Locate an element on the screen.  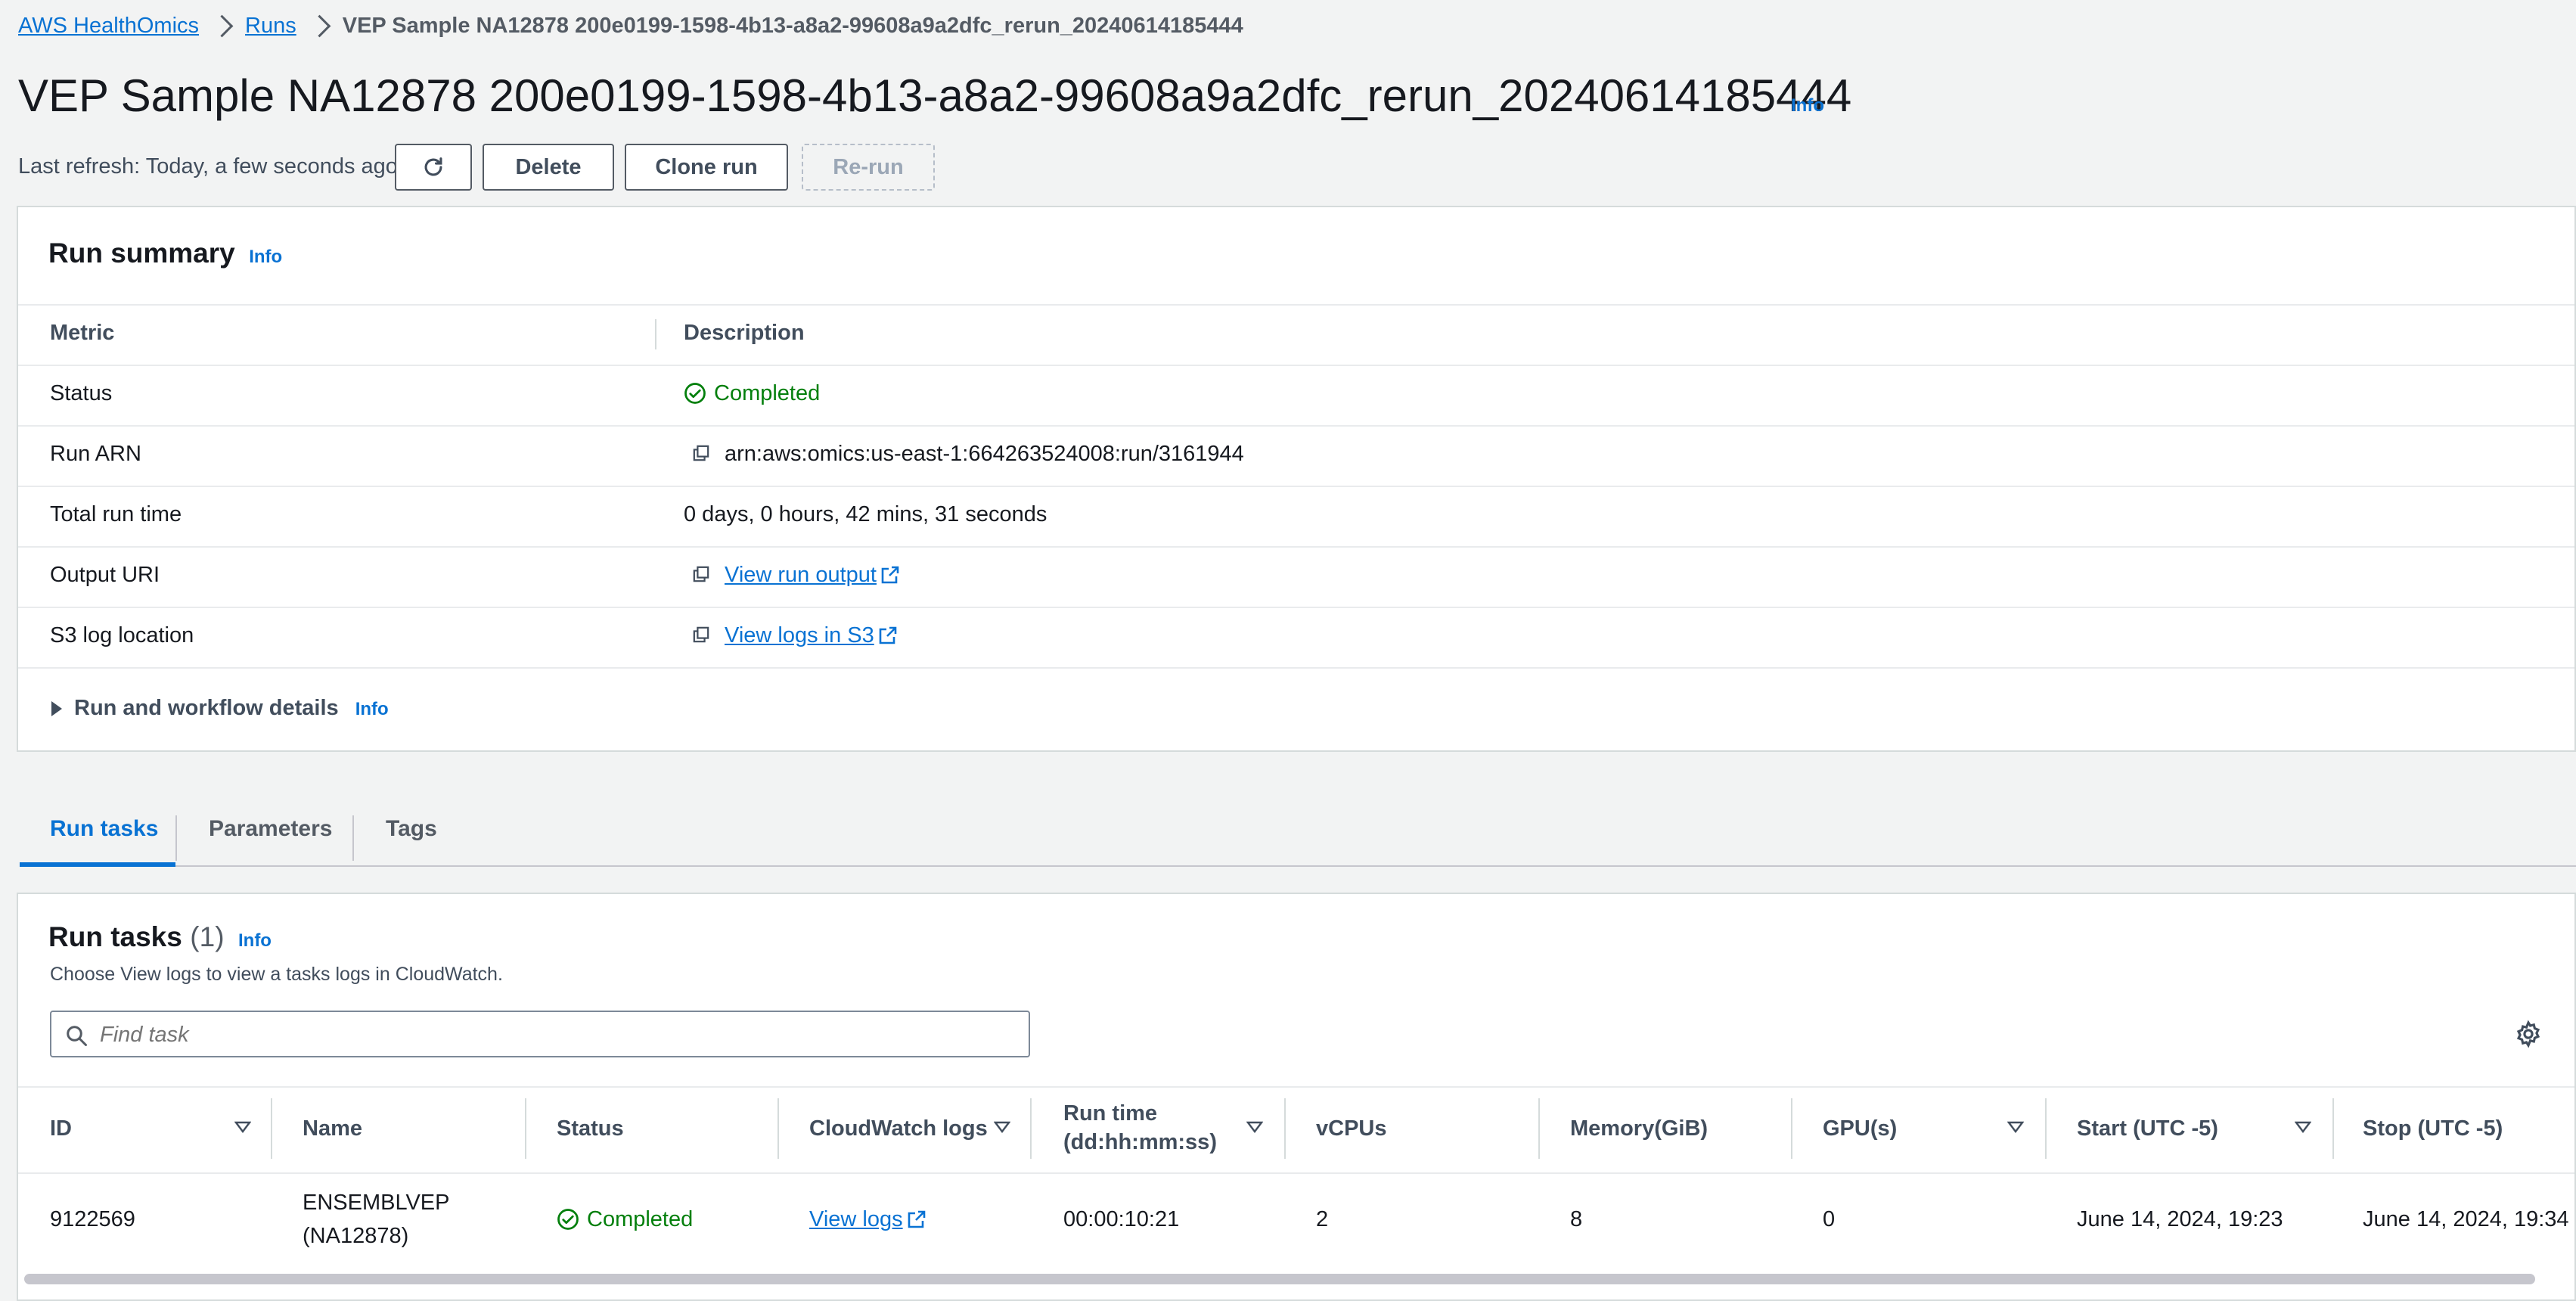
view-logs-s3-text: View logs in S3 is located at coordinates (799, 635).